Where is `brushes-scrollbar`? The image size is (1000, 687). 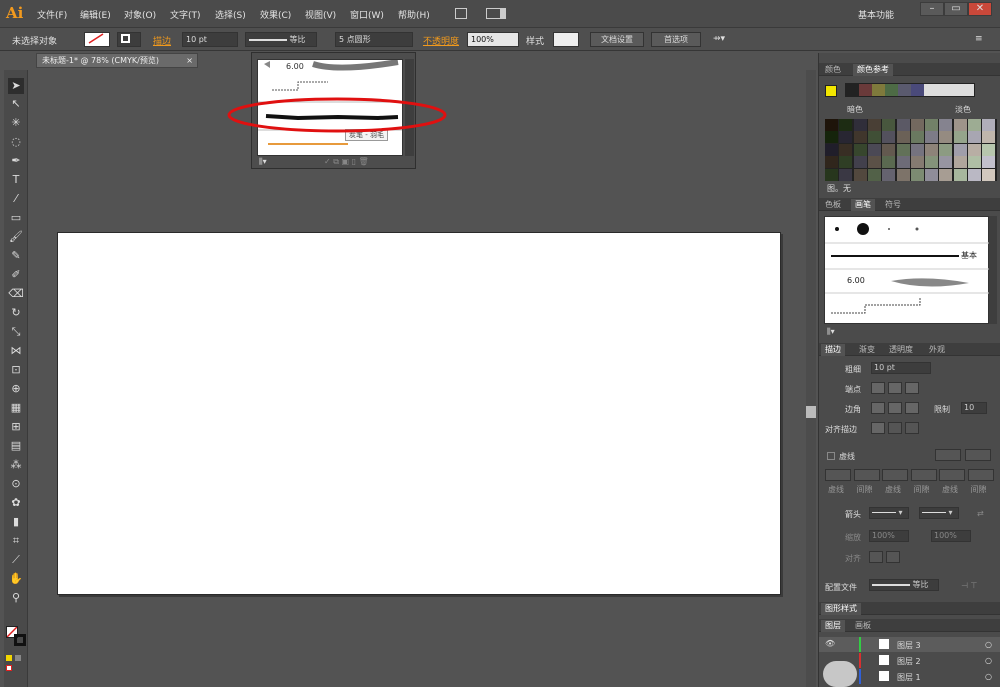
brushes-scrollbar is located at coordinates (993, 270).